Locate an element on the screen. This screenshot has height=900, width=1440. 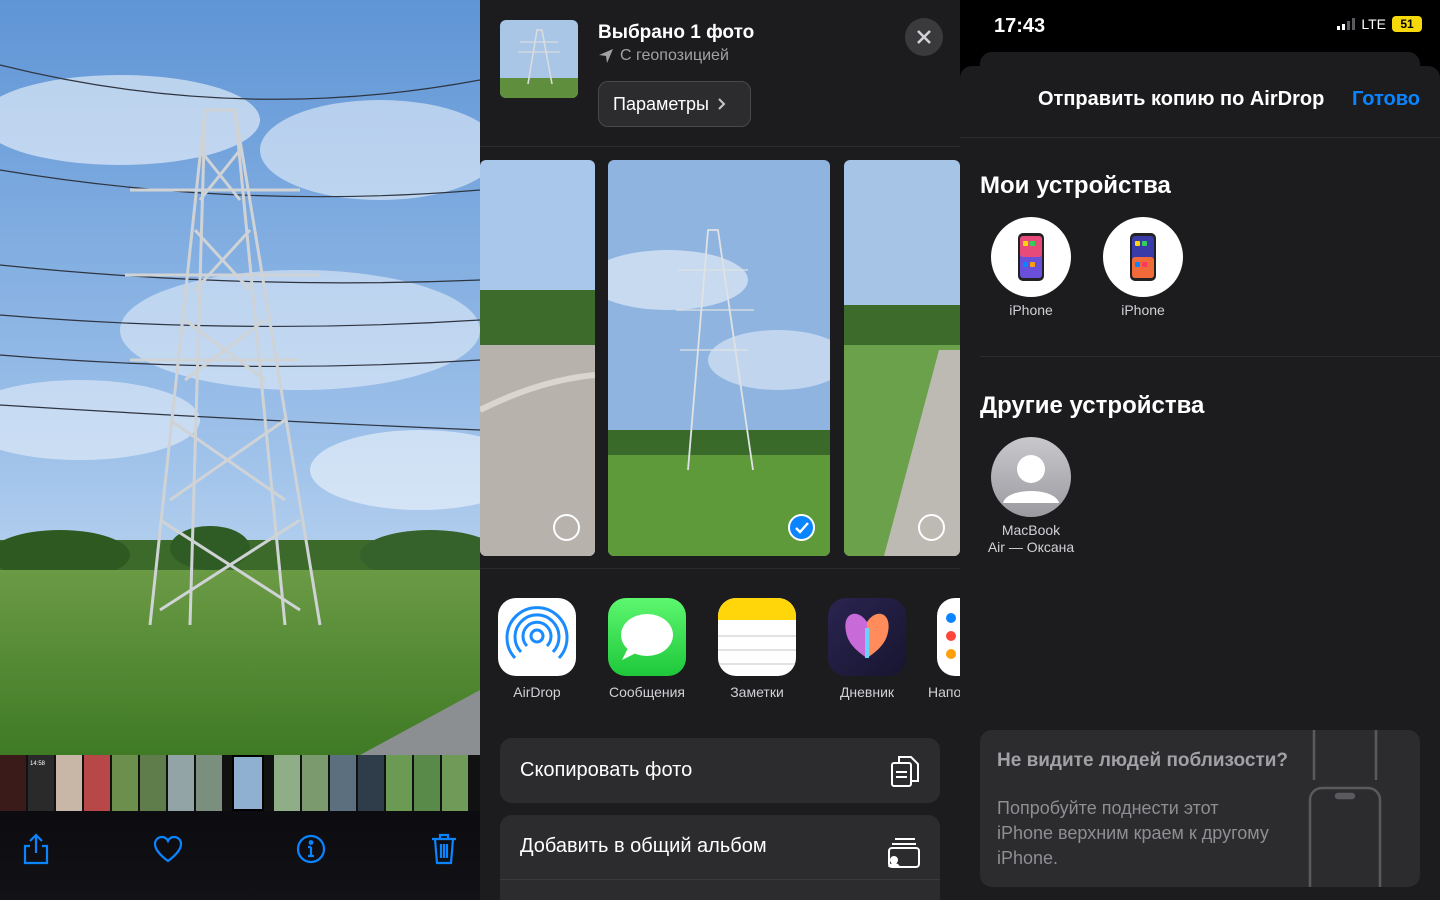
notes-icon is located at coordinates (757, 637).